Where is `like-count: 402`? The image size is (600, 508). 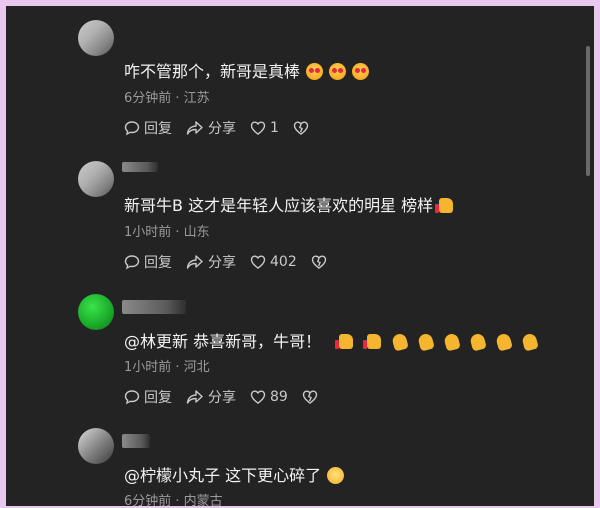 like-count: 402 is located at coordinates (283, 262).